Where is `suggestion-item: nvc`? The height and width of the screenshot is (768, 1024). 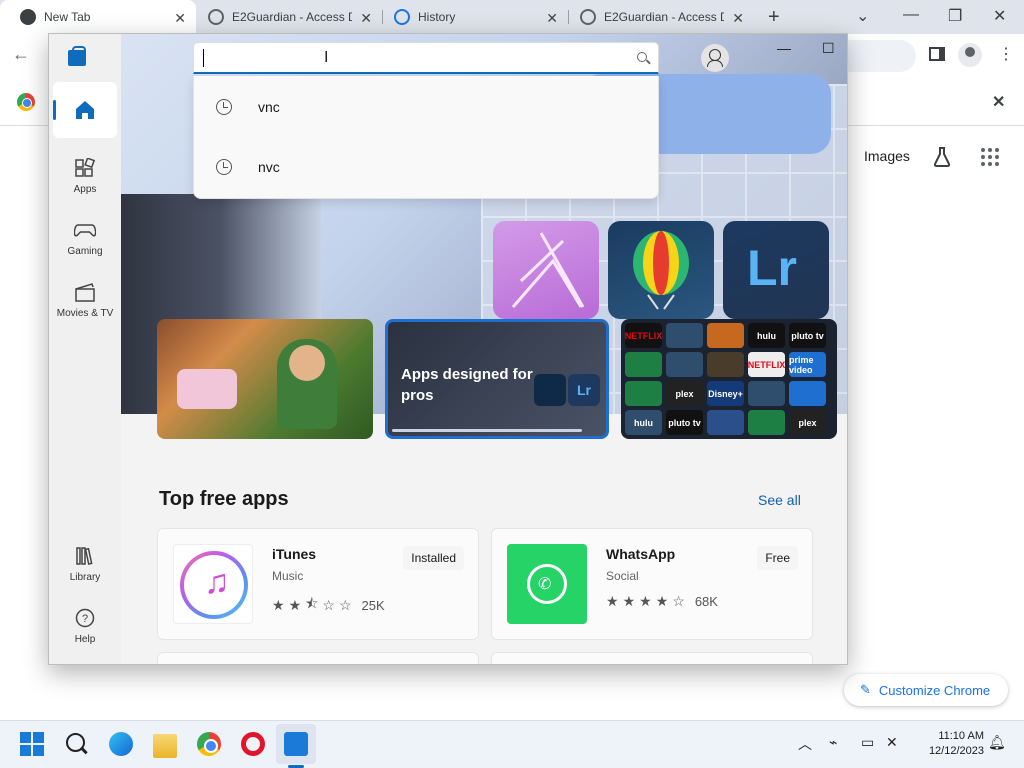
suggestion-item: nvc is located at coordinates (427, 167).